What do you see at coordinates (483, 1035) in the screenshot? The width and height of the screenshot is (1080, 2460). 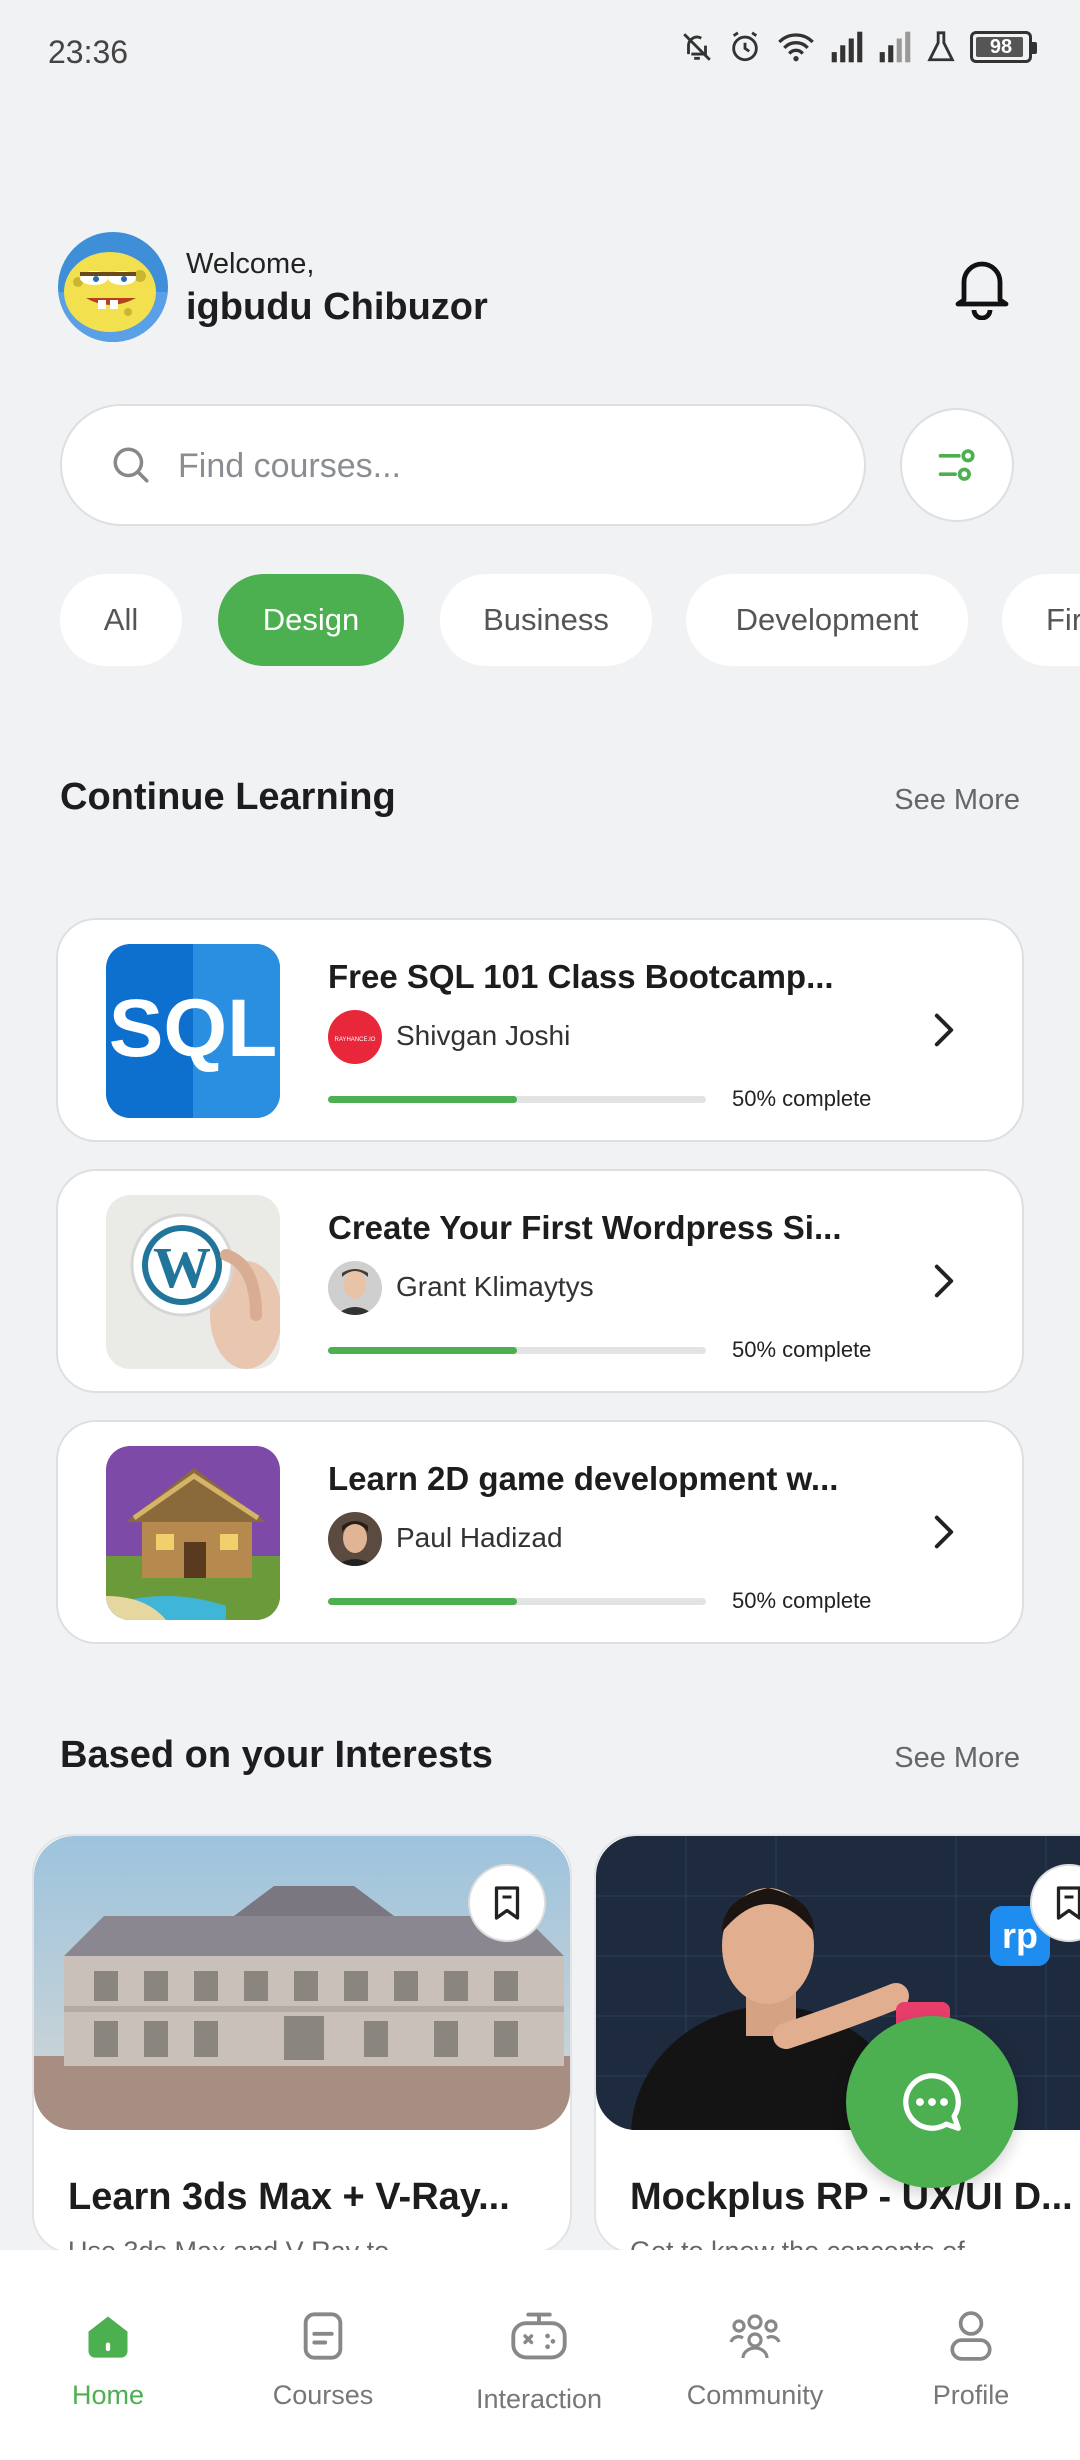 I see `instructor-name: Shivgan Joshi` at bounding box center [483, 1035].